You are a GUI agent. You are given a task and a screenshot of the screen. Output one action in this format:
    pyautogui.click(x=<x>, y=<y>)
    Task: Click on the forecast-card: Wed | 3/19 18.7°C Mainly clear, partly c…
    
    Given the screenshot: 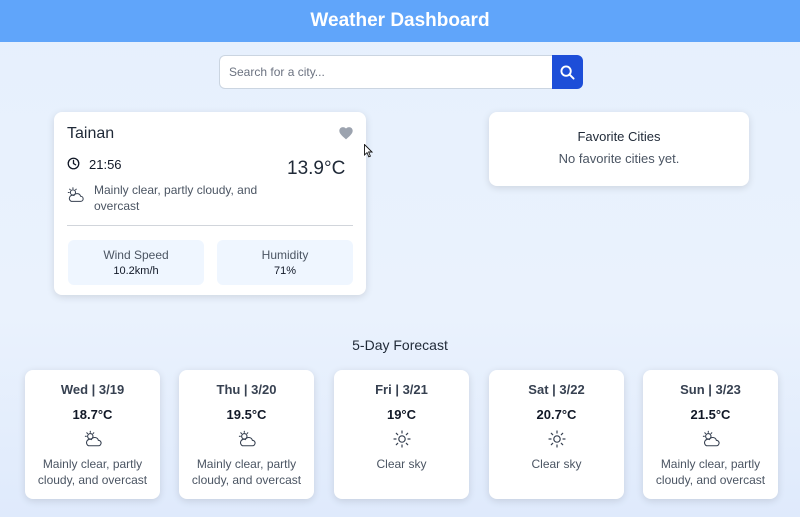 What is the action you would take?
    pyautogui.click(x=92, y=434)
    